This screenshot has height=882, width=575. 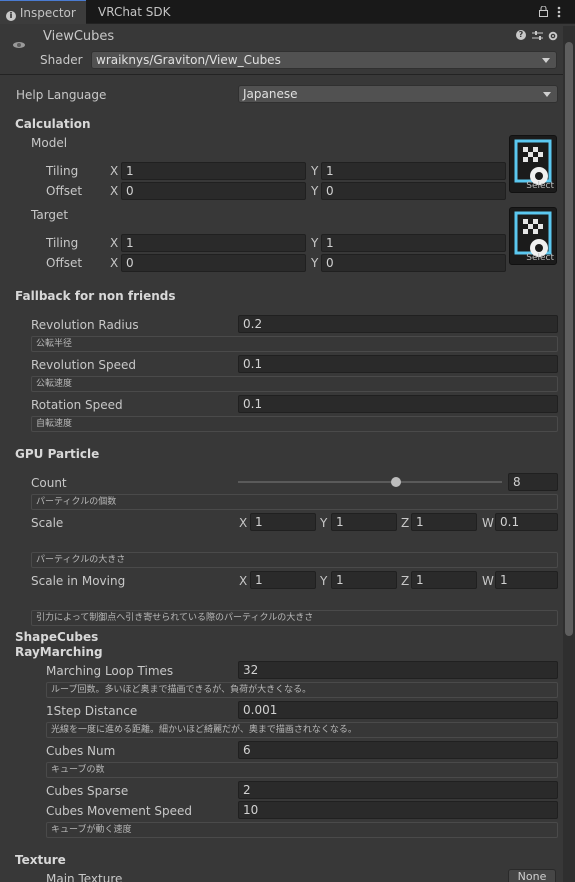 What do you see at coordinates (110, 671) in the screenshot?
I see `marching-loop-label: Marching Loop Times` at bounding box center [110, 671].